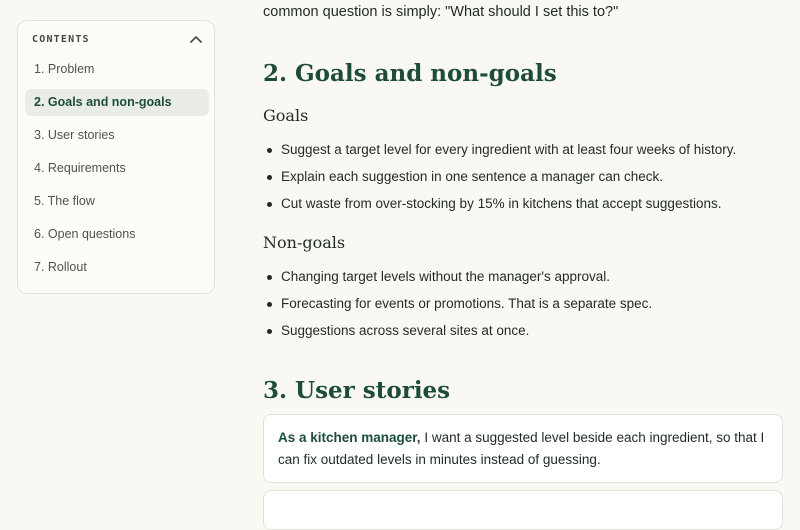  What do you see at coordinates (523, 510) in the screenshot?
I see `user-story-card` at bounding box center [523, 510].